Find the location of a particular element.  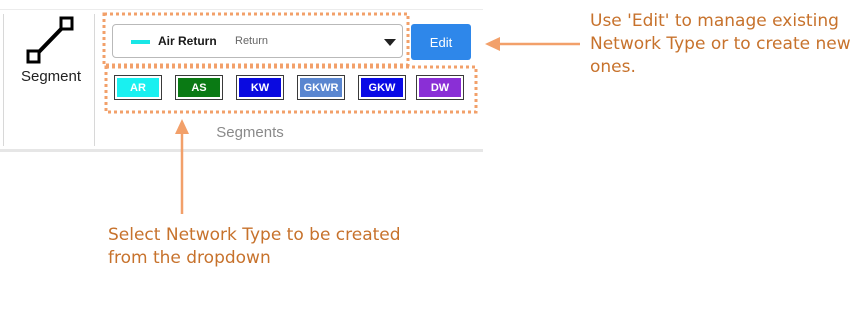

quick-type-label: AS is located at coordinates (199, 87).